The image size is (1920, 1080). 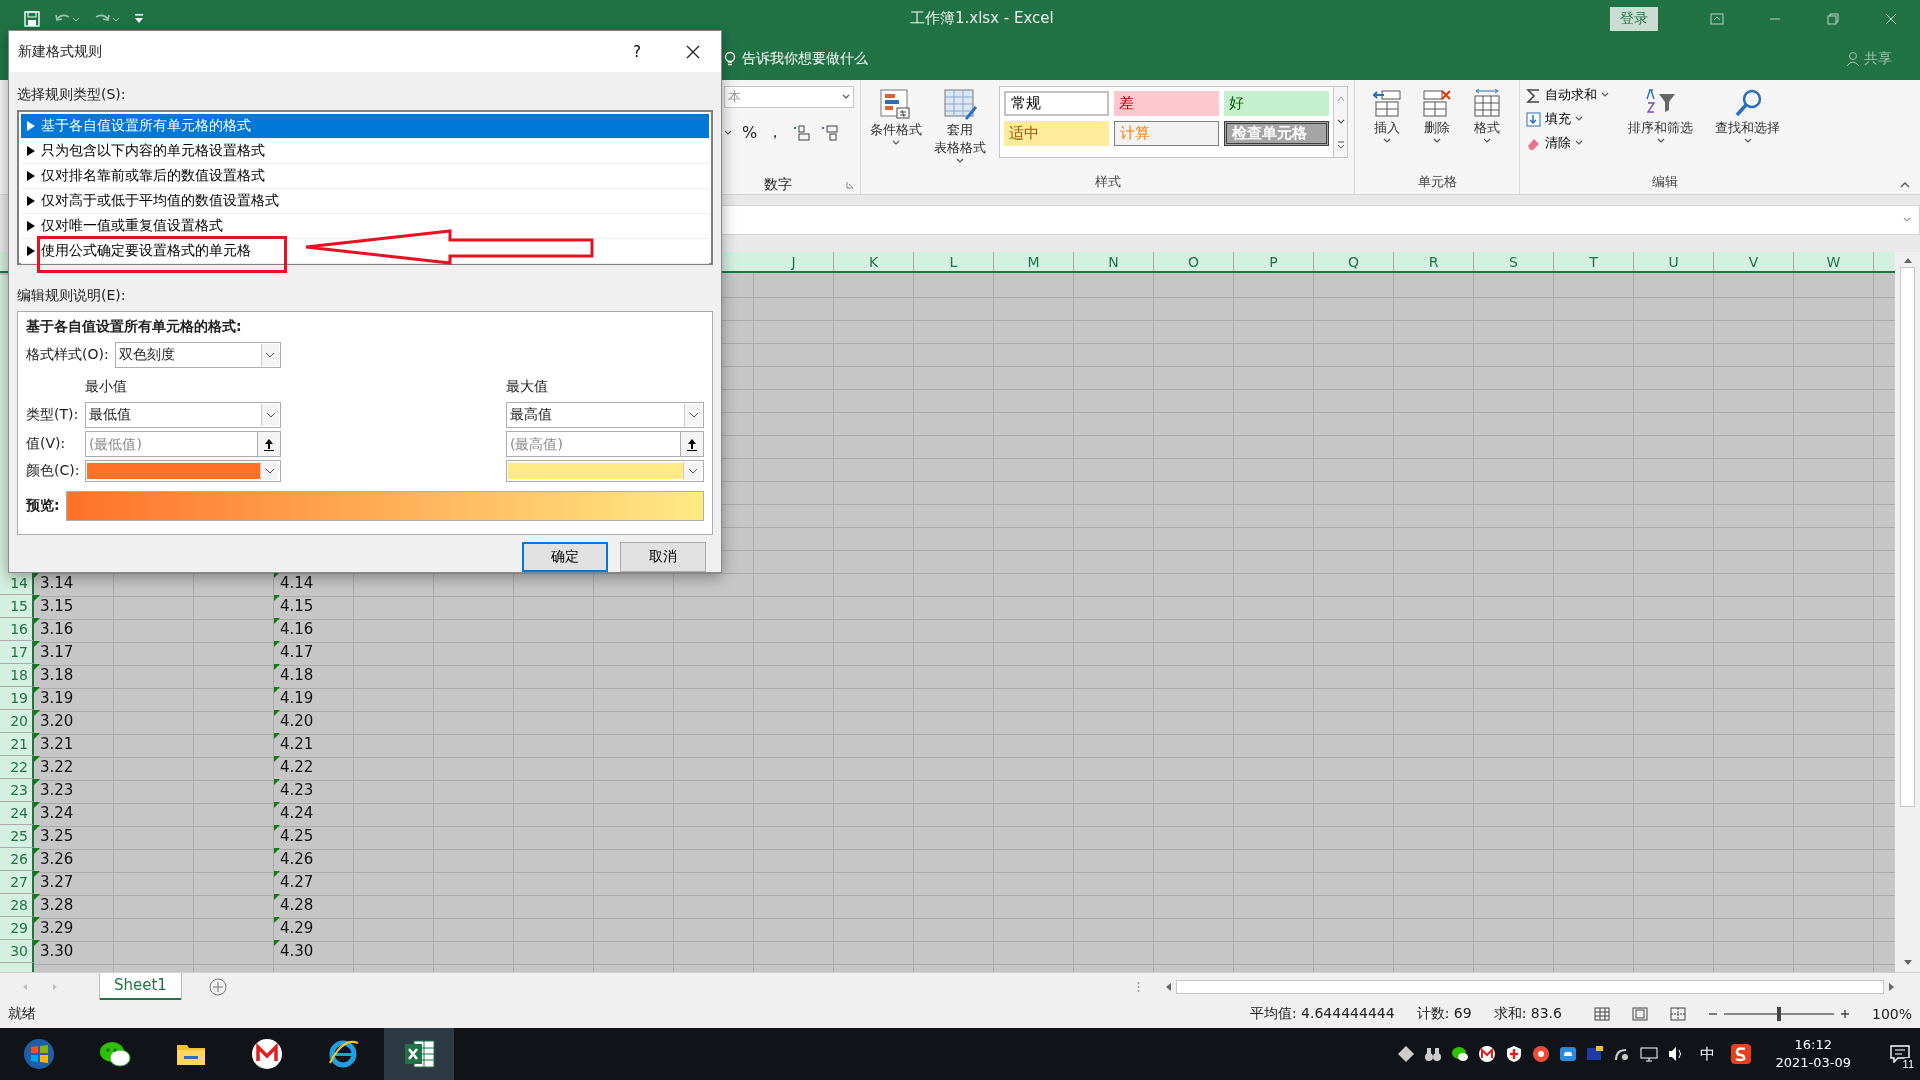 I want to click on network-icon, so click(x=1649, y=1054).